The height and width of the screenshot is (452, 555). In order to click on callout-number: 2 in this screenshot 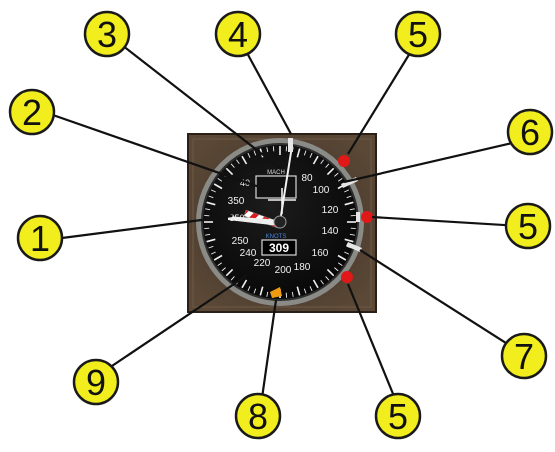, I will do `click(32, 112)`.